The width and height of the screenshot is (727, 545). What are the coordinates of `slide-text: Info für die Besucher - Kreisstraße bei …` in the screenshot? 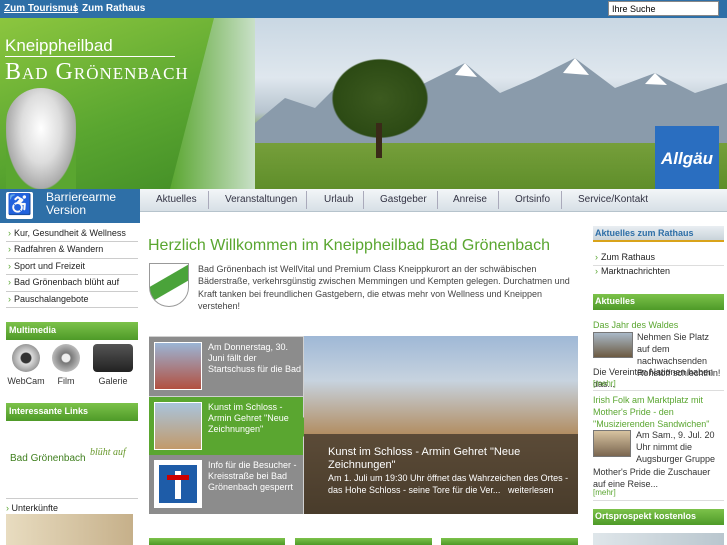 It's located at (252, 476).